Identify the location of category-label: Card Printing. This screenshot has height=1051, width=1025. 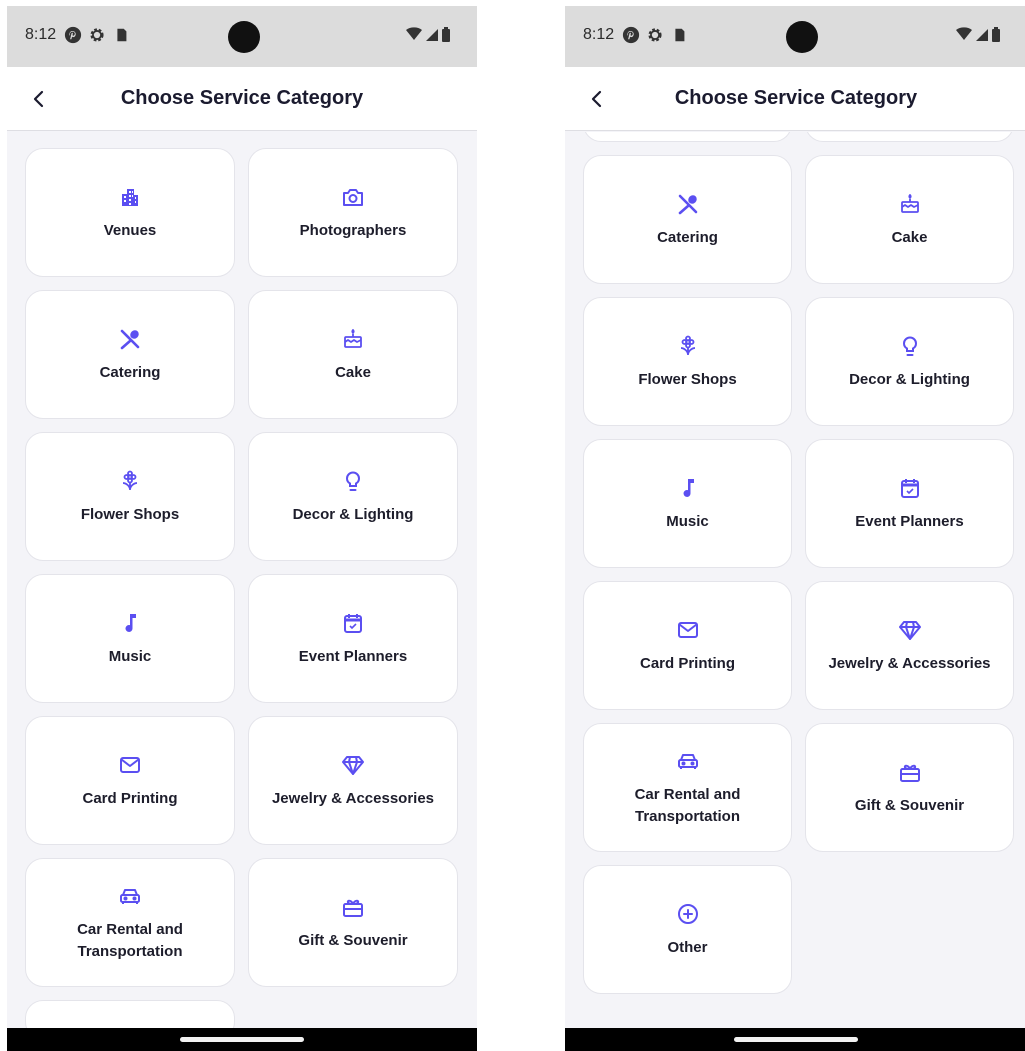
(687, 663).